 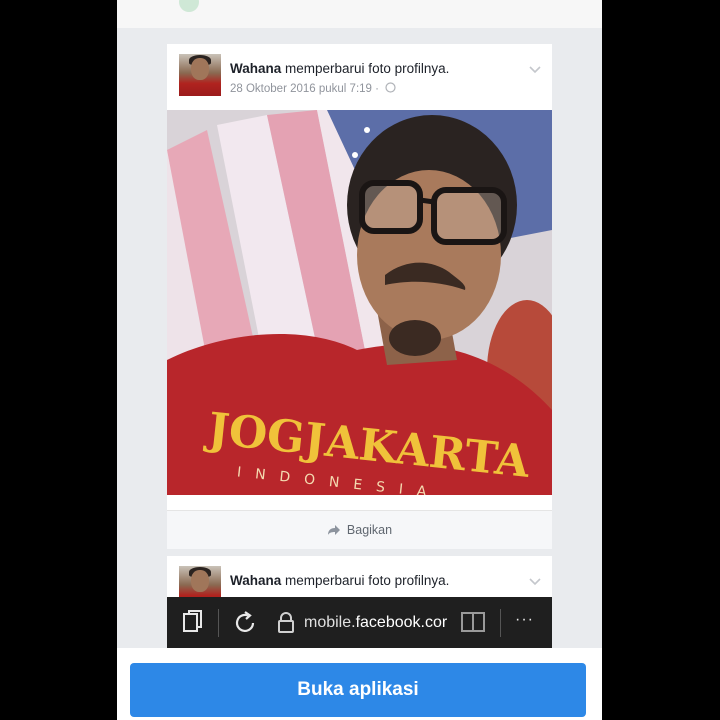 What do you see at coordinates (193, 622) in the screenshot?
I see `tabs-icon` at bounding box center [193, 622].